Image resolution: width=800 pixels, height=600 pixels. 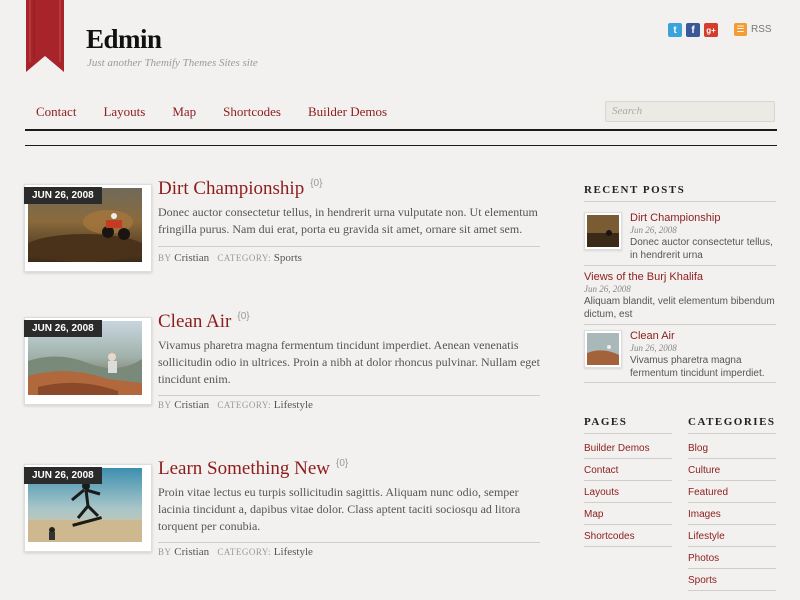 I want to click on nav-item-layouts: Layouts, so click(x=124, y=112).